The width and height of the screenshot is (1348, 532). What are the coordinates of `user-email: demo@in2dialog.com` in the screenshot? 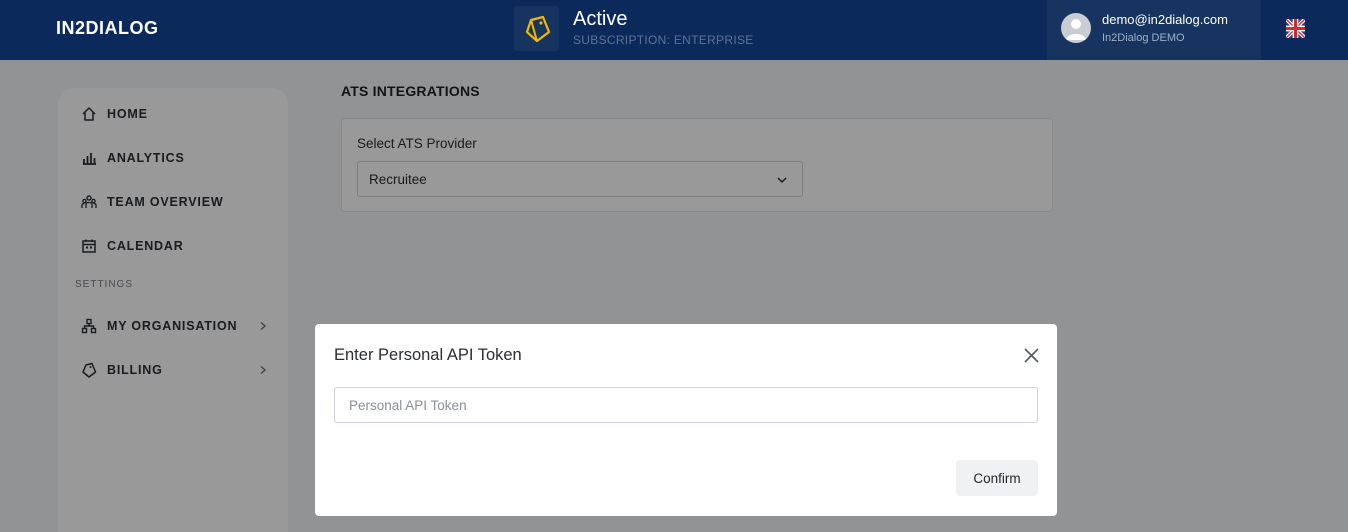 It's located at (1165, 19).